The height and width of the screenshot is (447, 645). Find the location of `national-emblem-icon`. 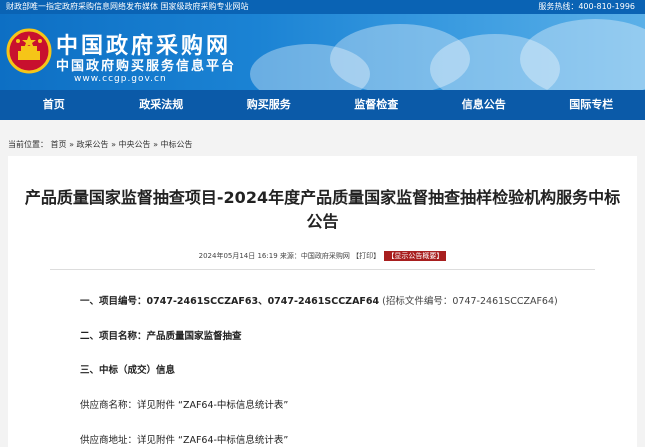

national-emblem-icon is located at coordinates (29, 51).